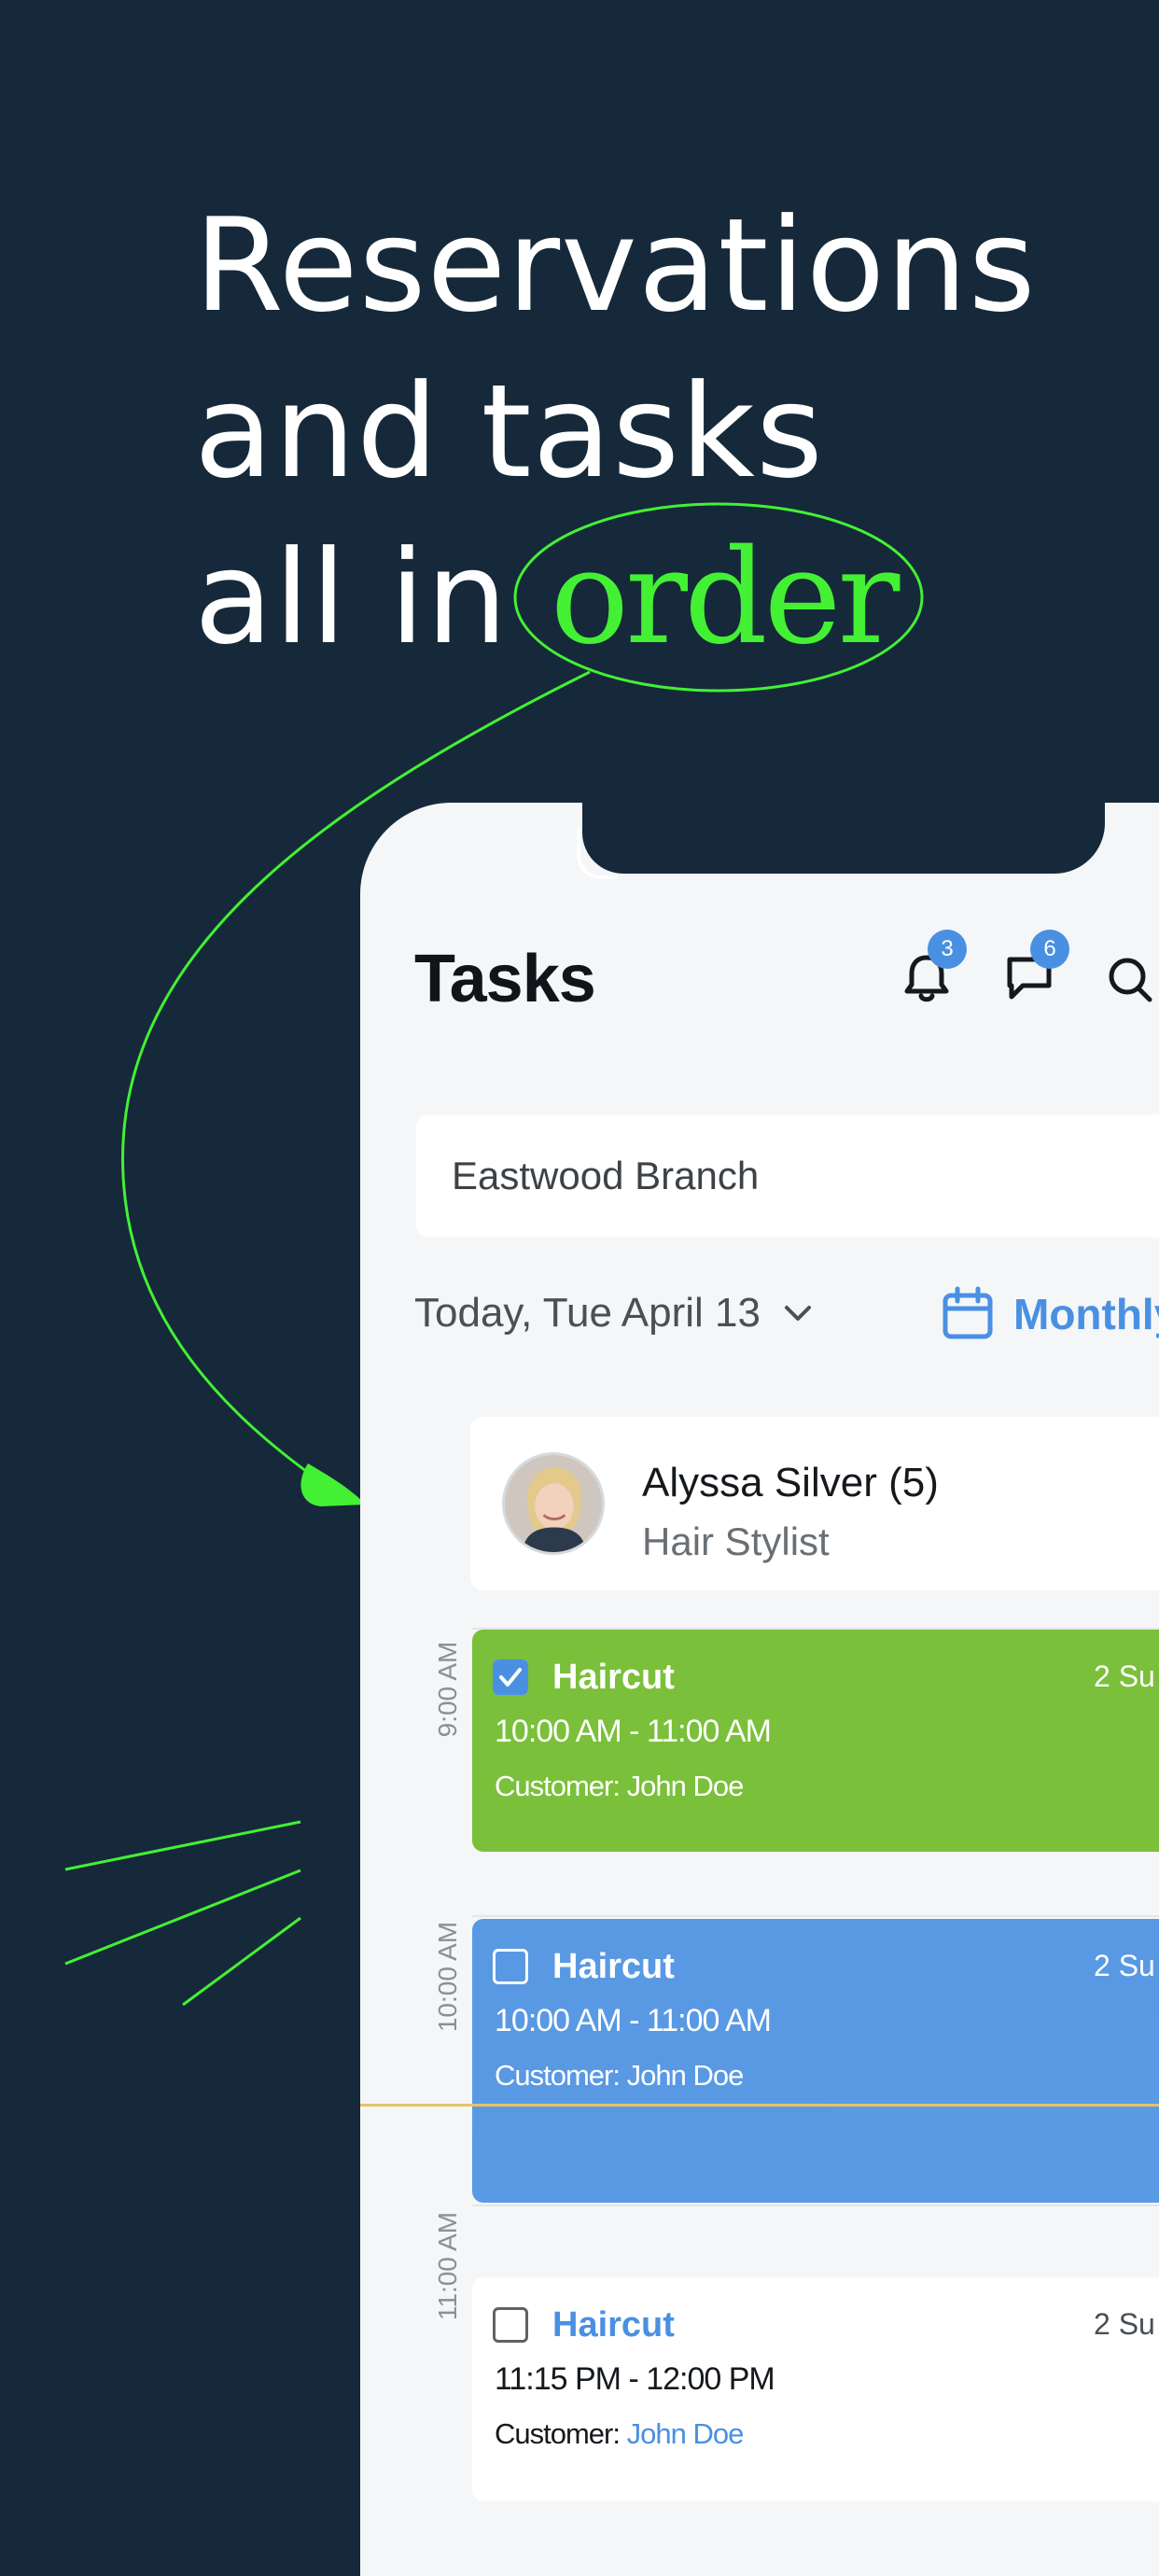 This screenshot has height=2576, width=1159. I want to click on date-label: Today, Tue April 13, so click(587, 1313).